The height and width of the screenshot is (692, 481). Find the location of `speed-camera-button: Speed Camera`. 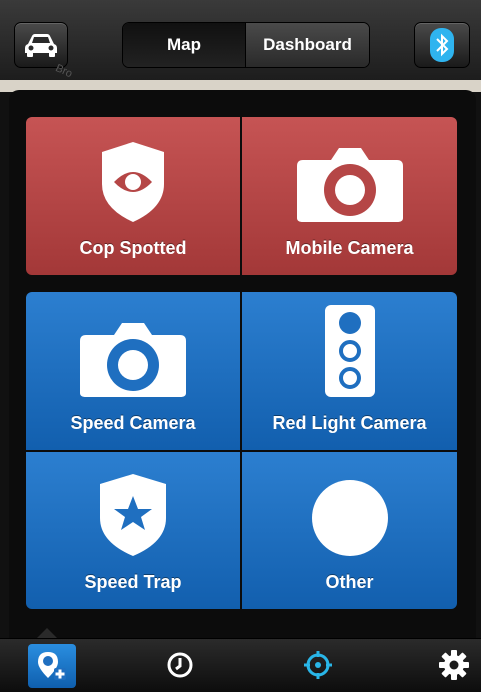

speed-camera-button: Speed Camera is located at coordinates (133, 371).